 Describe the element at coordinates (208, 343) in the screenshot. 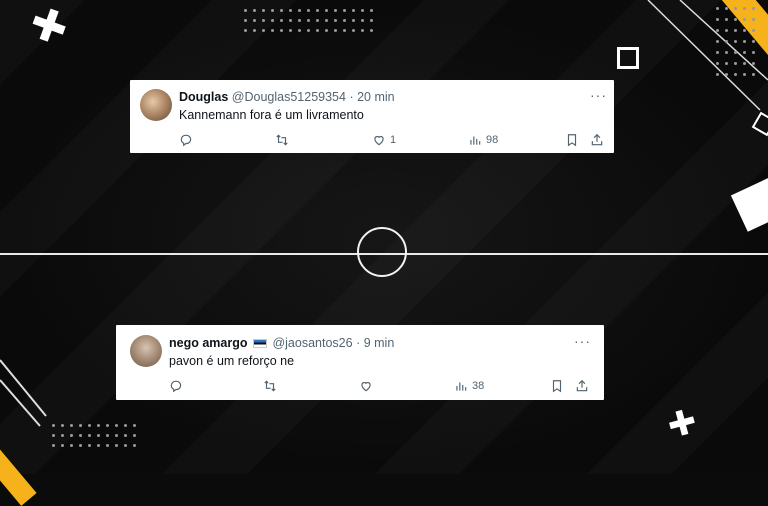

I see `display-name: nego amargo` at that location.